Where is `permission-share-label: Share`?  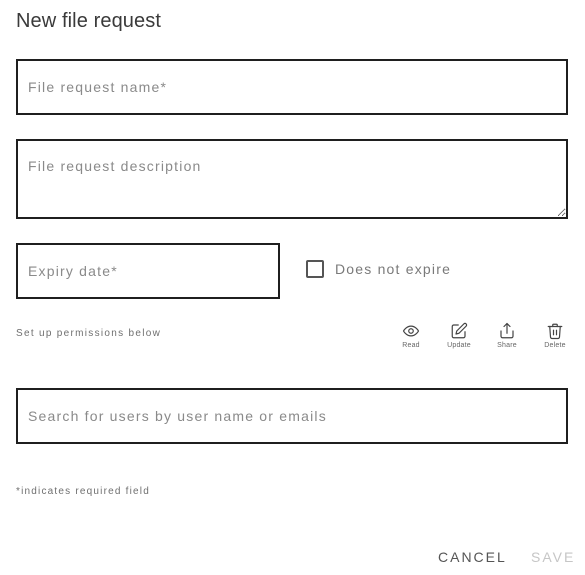
permission-share-label: Share is located at coordinates (507, 345).